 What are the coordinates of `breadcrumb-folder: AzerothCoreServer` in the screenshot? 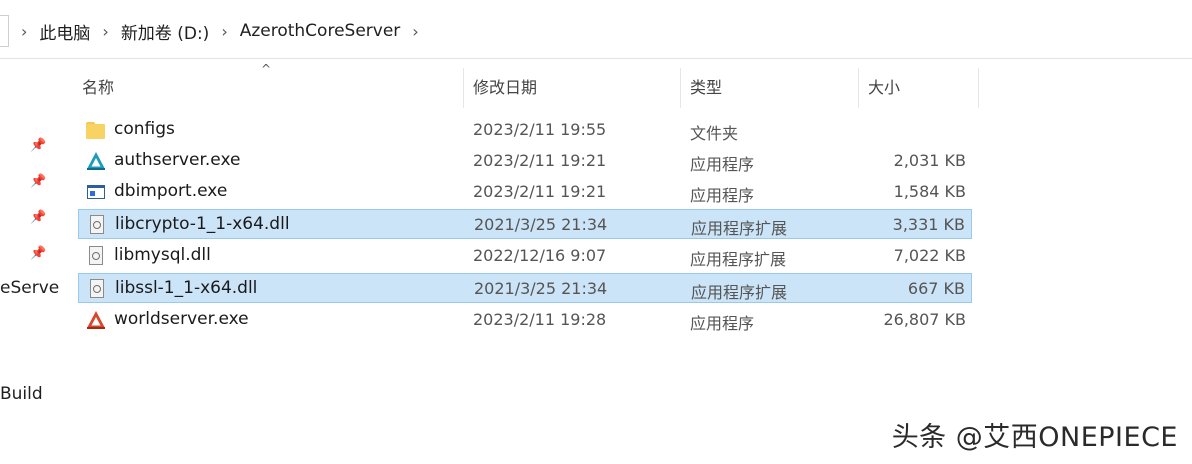 It's located at (320, 31).